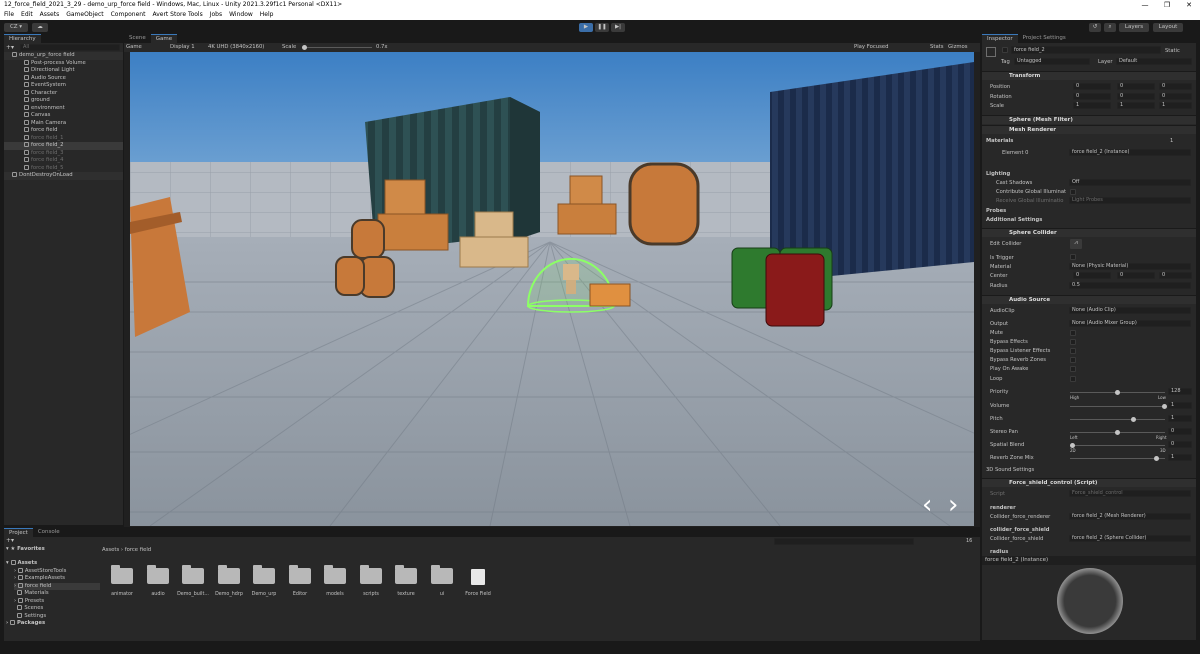  What do you see at coordinates (1180, 444) in the screenshot?
I see `spatial-blend-value: 0` at bounding box center [1180, 444].